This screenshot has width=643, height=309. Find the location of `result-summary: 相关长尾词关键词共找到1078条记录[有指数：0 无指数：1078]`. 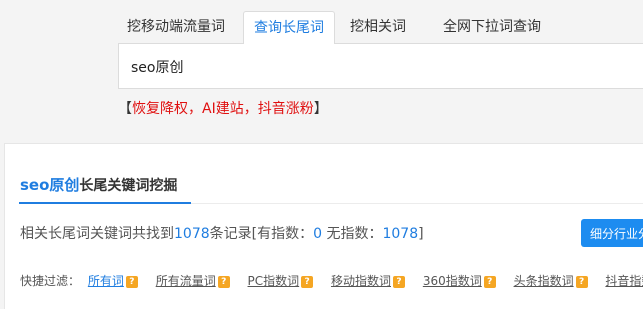

result-summary: 相关长尾词关键词共找到1078条记录[有指数：0 无指数：1078] is located at coordinates (222, 234).